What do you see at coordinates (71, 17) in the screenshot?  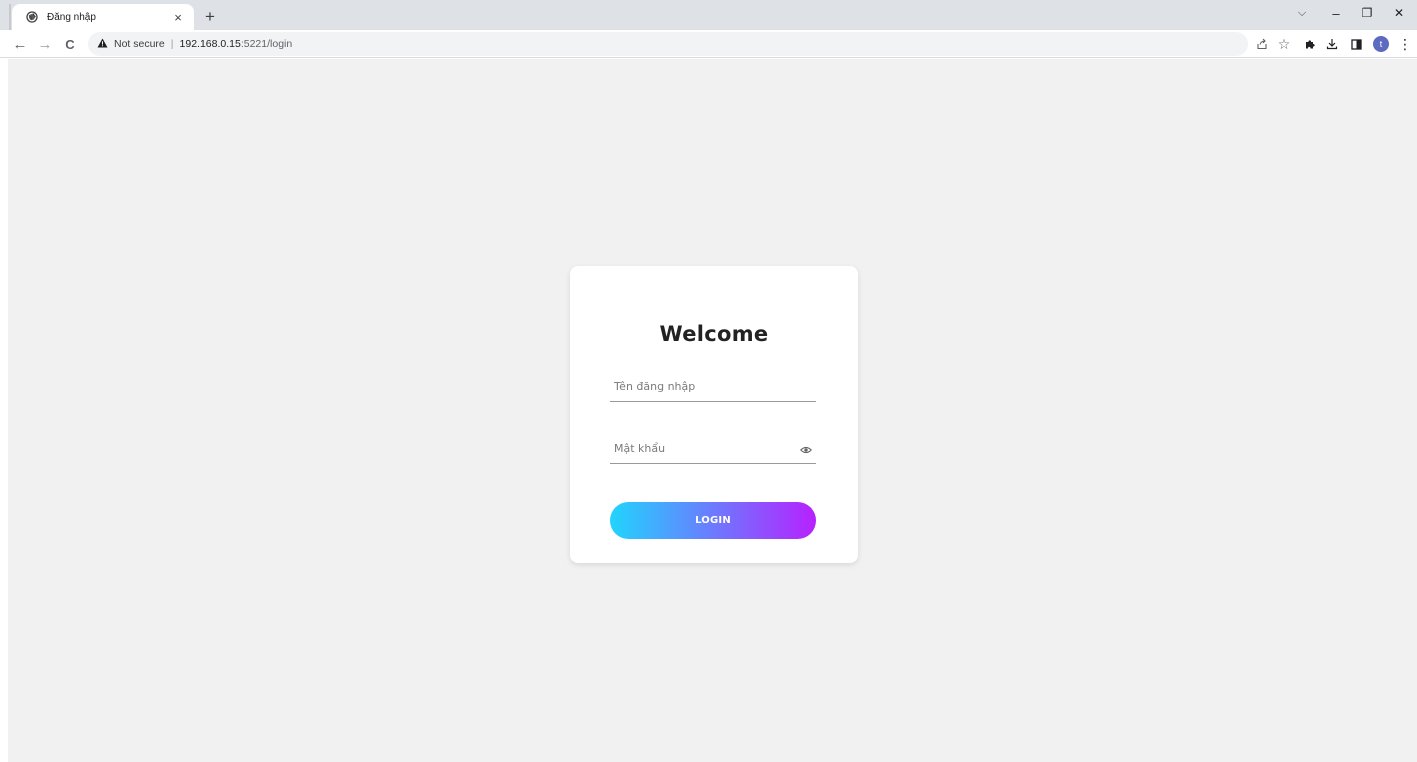 I see `tab-title: Đăng nhập` at bounding box center [71, 17].